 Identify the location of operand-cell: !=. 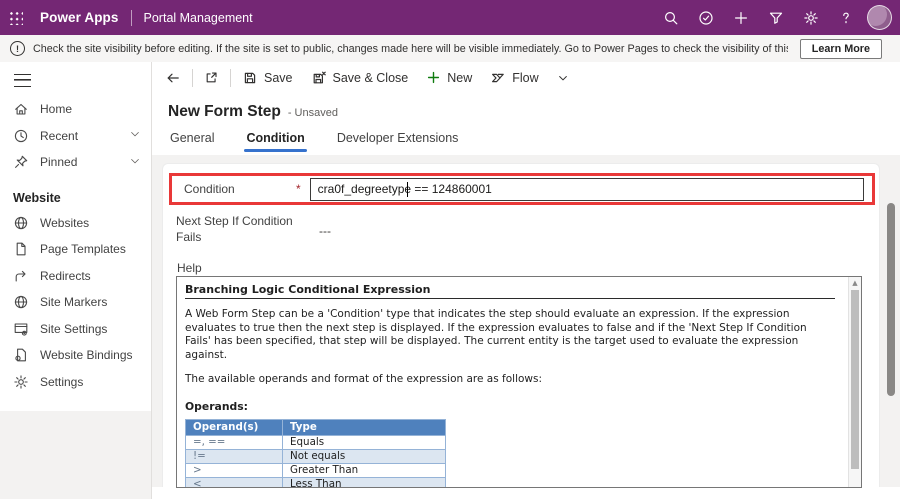
(234, 456).